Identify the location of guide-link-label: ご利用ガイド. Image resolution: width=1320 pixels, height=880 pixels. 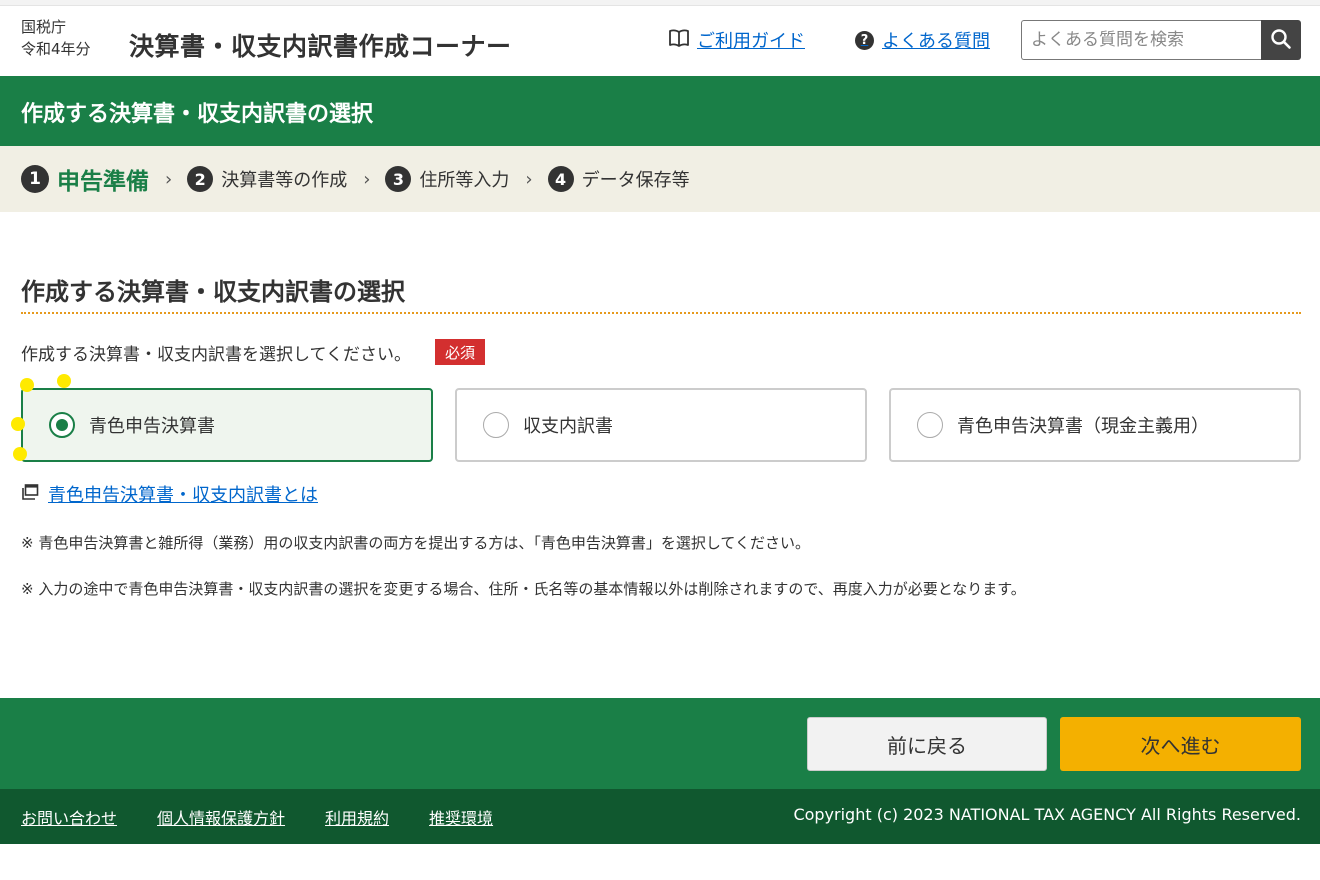
(751, 41).